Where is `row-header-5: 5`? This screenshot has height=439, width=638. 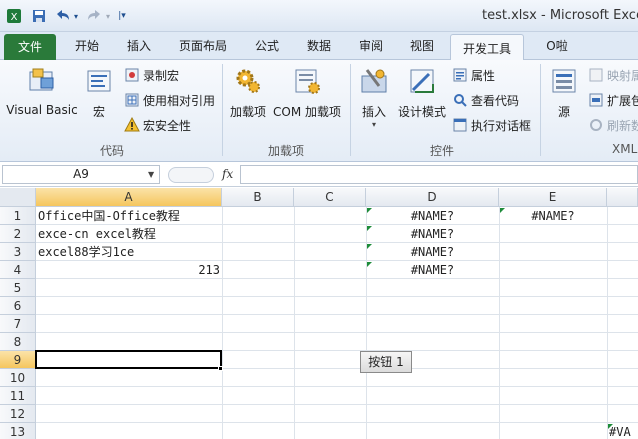 row-header-5: 5 is located at coordinates (18, 288).